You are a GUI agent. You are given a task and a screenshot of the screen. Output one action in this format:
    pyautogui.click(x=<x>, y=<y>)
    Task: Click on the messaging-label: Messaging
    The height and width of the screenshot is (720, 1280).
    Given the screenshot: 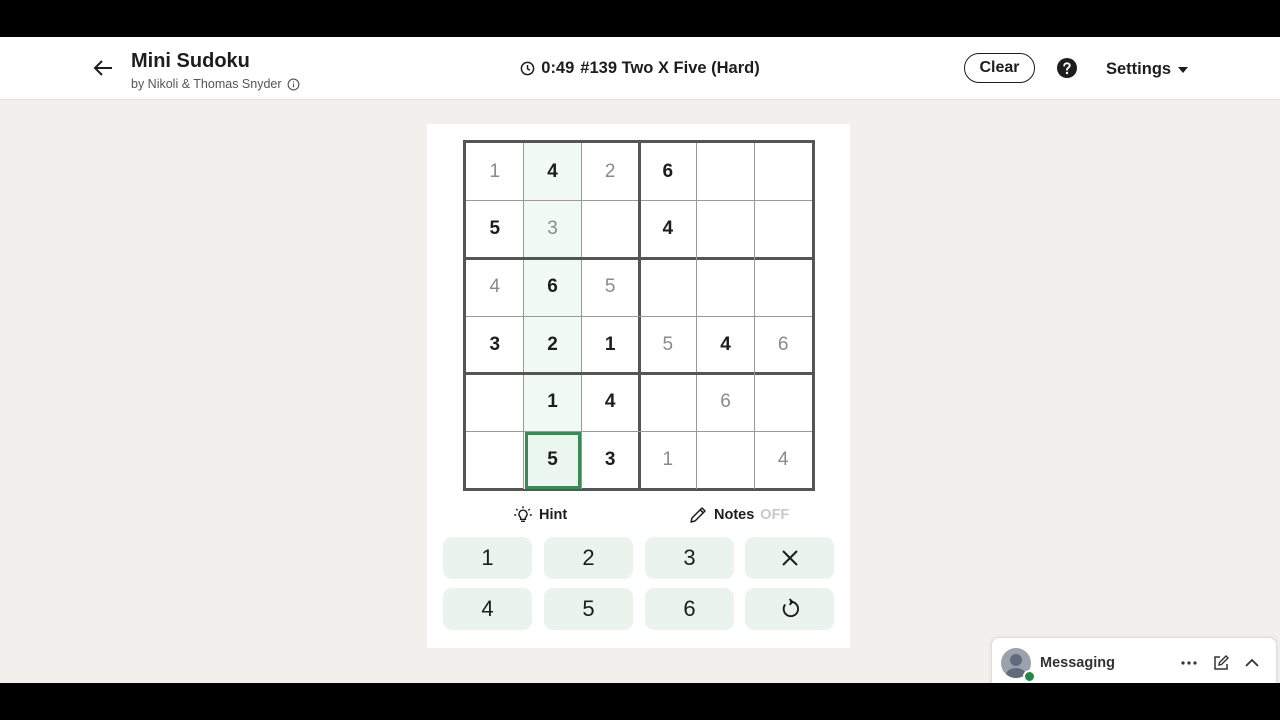 What is the action you would take?
    pyautogui.click(x=1077, y=663)
    